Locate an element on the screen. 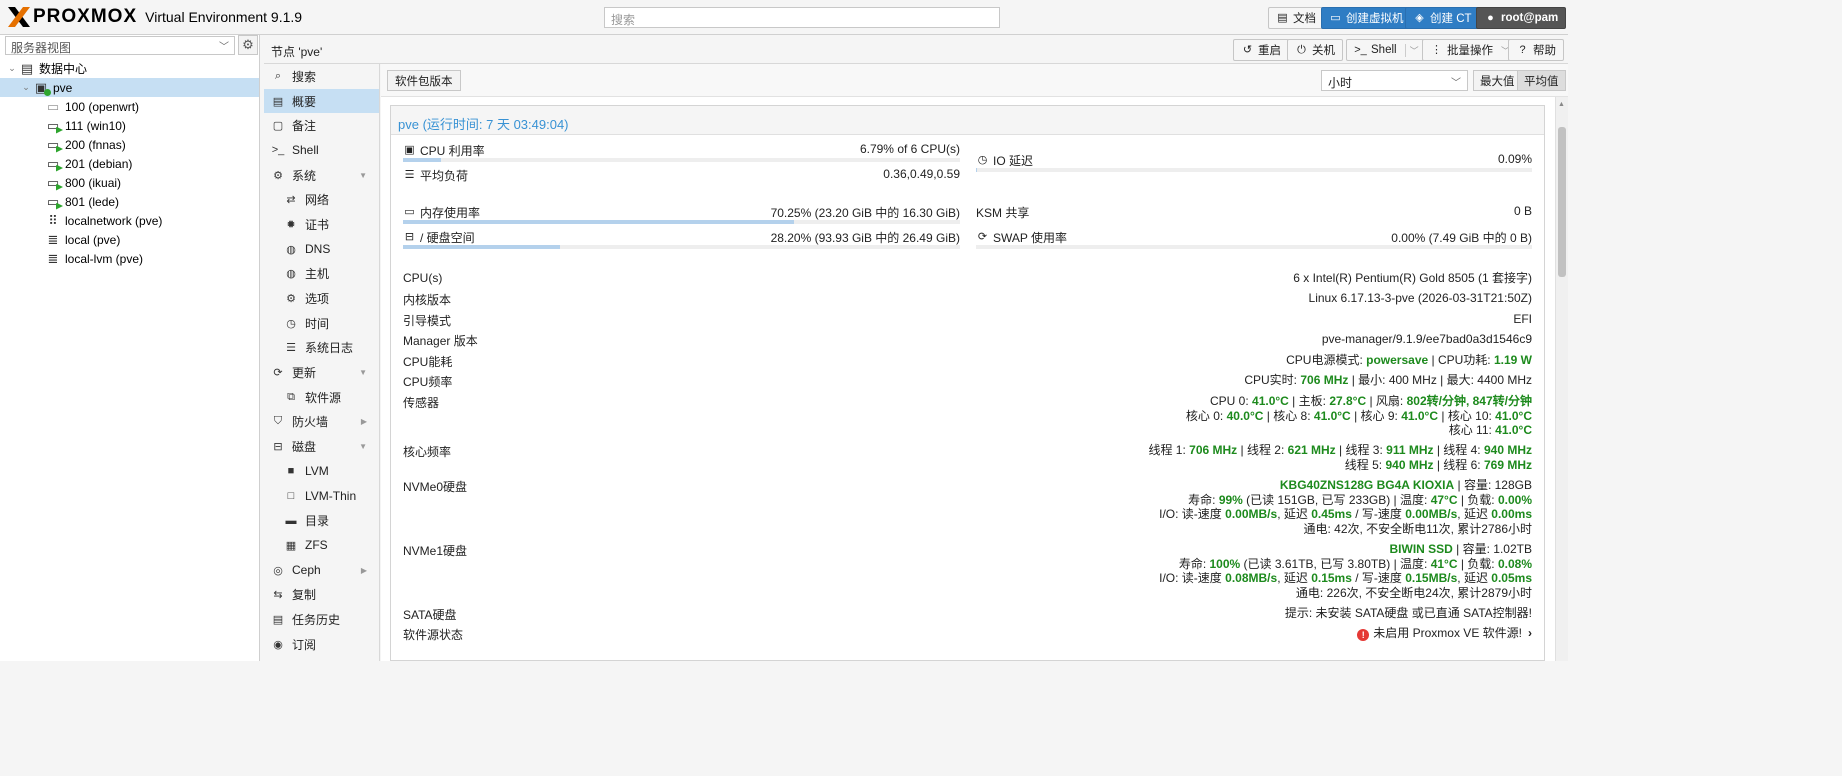 Image resolution: width=1842 pixels, height=776 pixels. swap-usage-bar is located at coordinates (1254, 247).